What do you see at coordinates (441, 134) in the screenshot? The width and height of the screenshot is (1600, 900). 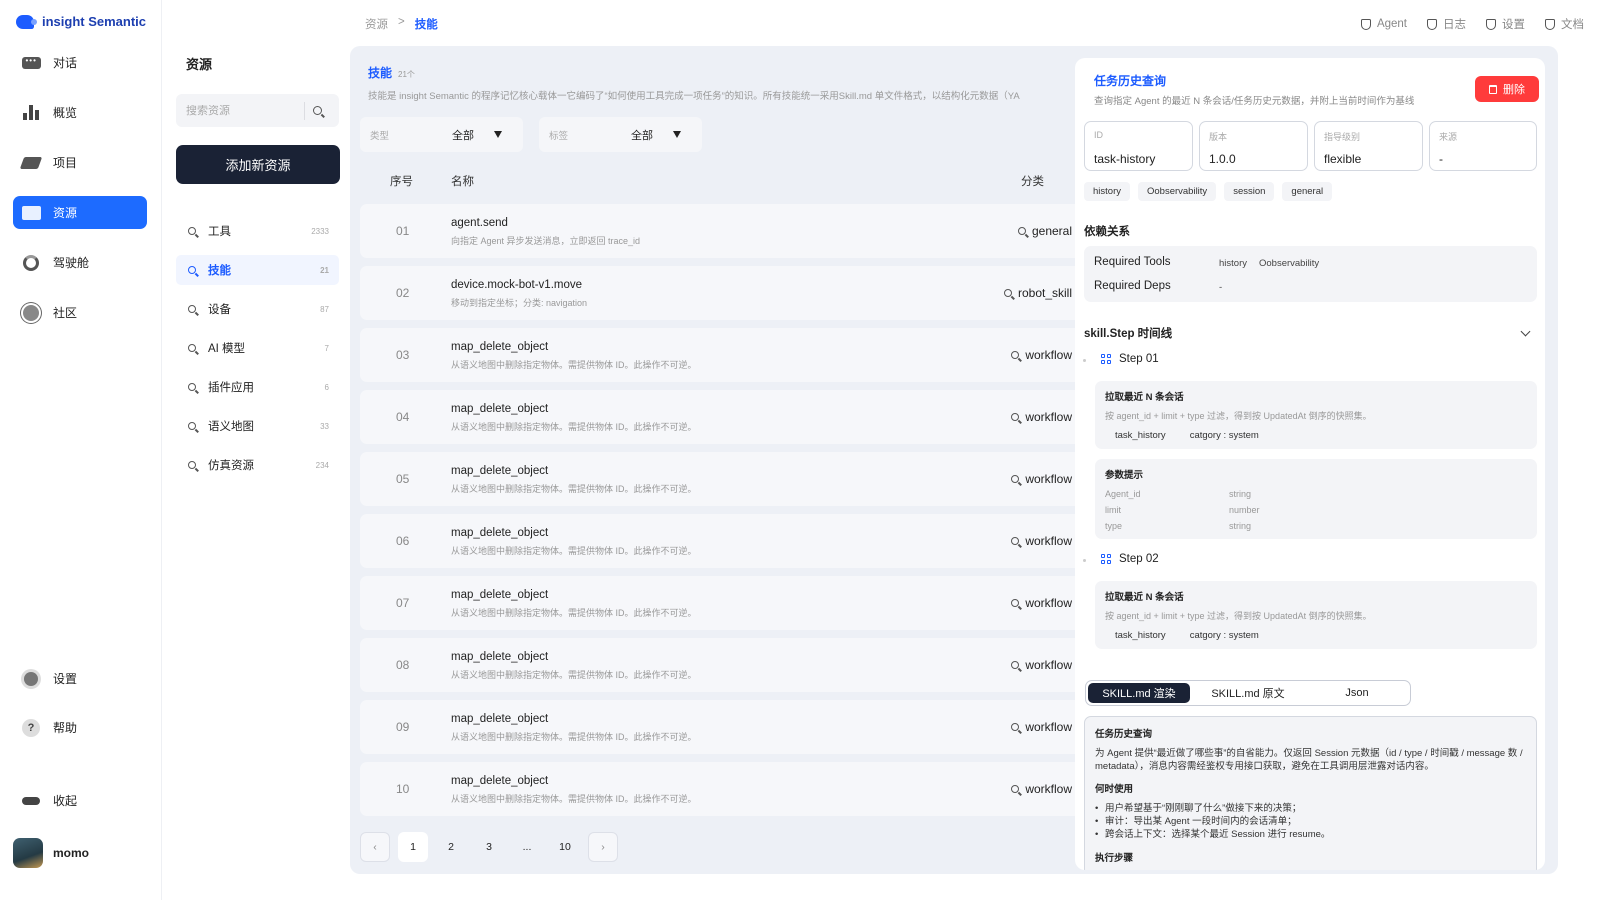 I see `type-filter: 类型 全部` at bounding box center [441, 134].